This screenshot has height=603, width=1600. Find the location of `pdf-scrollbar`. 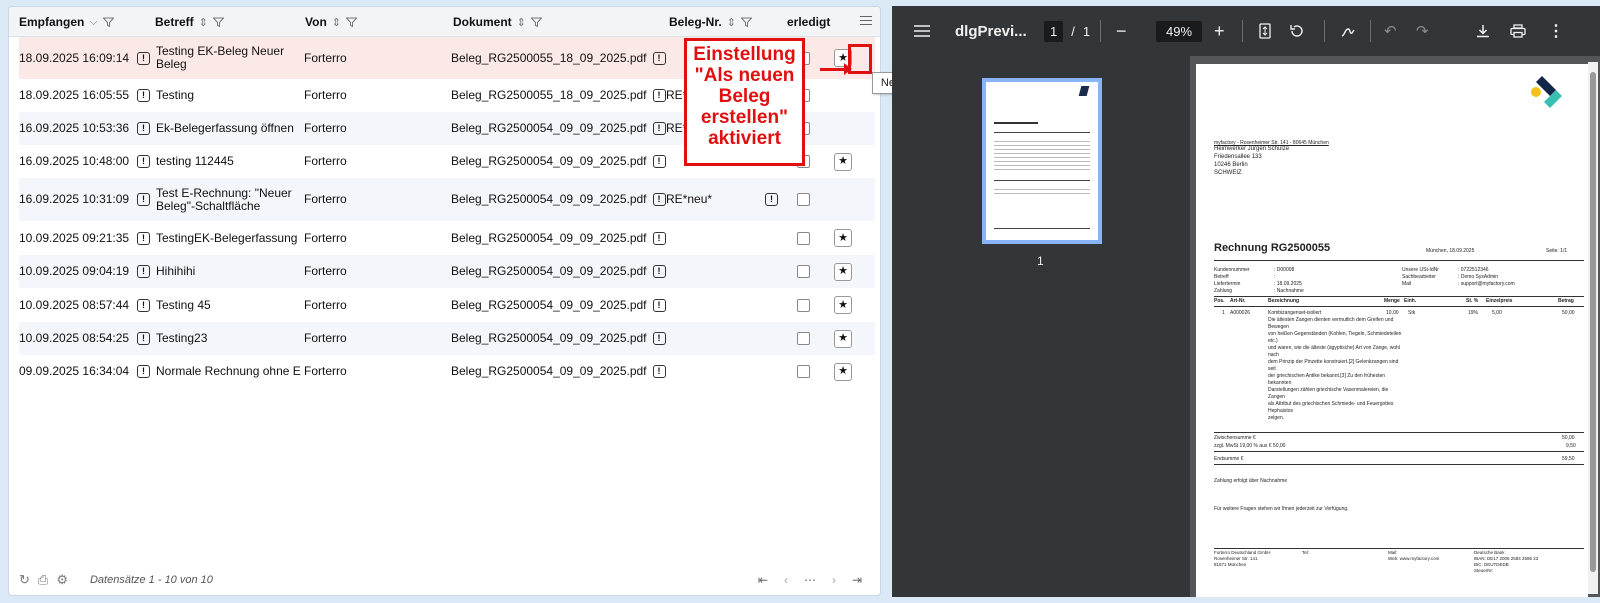

pdf-scrollbar is located at coordinates (1593, 328).